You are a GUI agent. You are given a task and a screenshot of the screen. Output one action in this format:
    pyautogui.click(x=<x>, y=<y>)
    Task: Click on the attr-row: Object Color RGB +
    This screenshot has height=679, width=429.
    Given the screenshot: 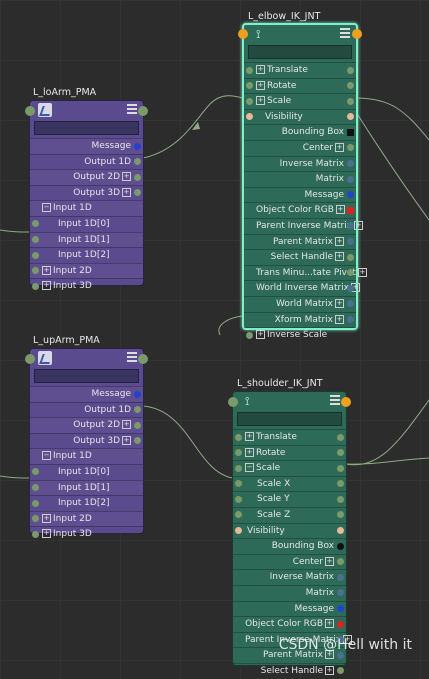 What is the action you would take?
    pyautogui.click(x=289, y=624)
    